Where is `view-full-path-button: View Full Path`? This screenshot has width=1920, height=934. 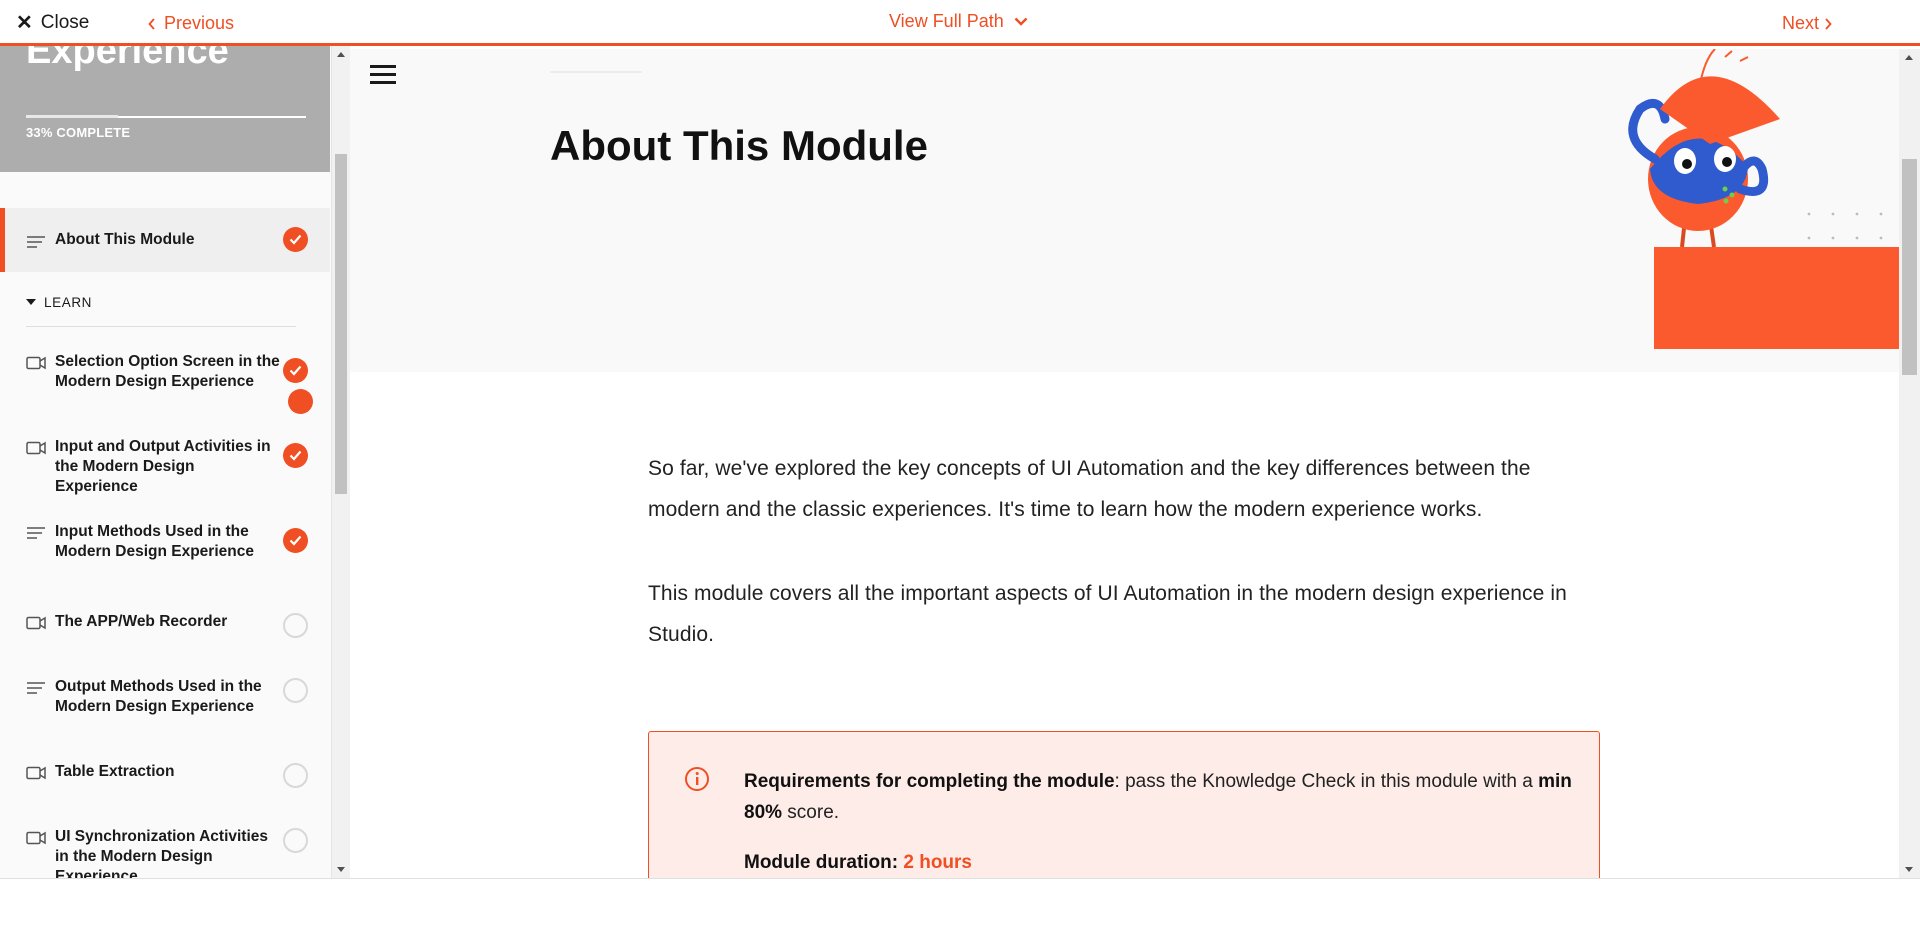 view-full-path-button: View Full Path is located at coordinates (958, 21).